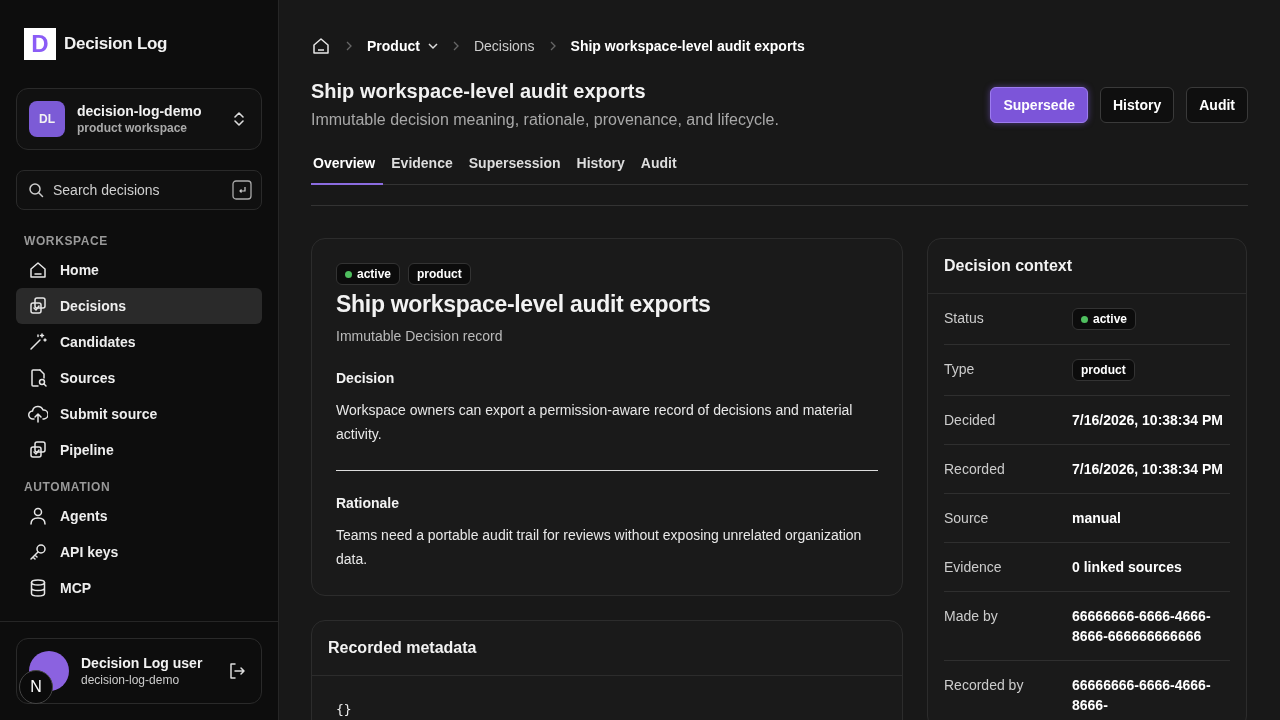 This screenshot has width=1280, height=720. What do you see at coordinates (133, 128) in the screenshot?
I see `workspace-subtitle: product workspace` at bounding box center [133, 128].